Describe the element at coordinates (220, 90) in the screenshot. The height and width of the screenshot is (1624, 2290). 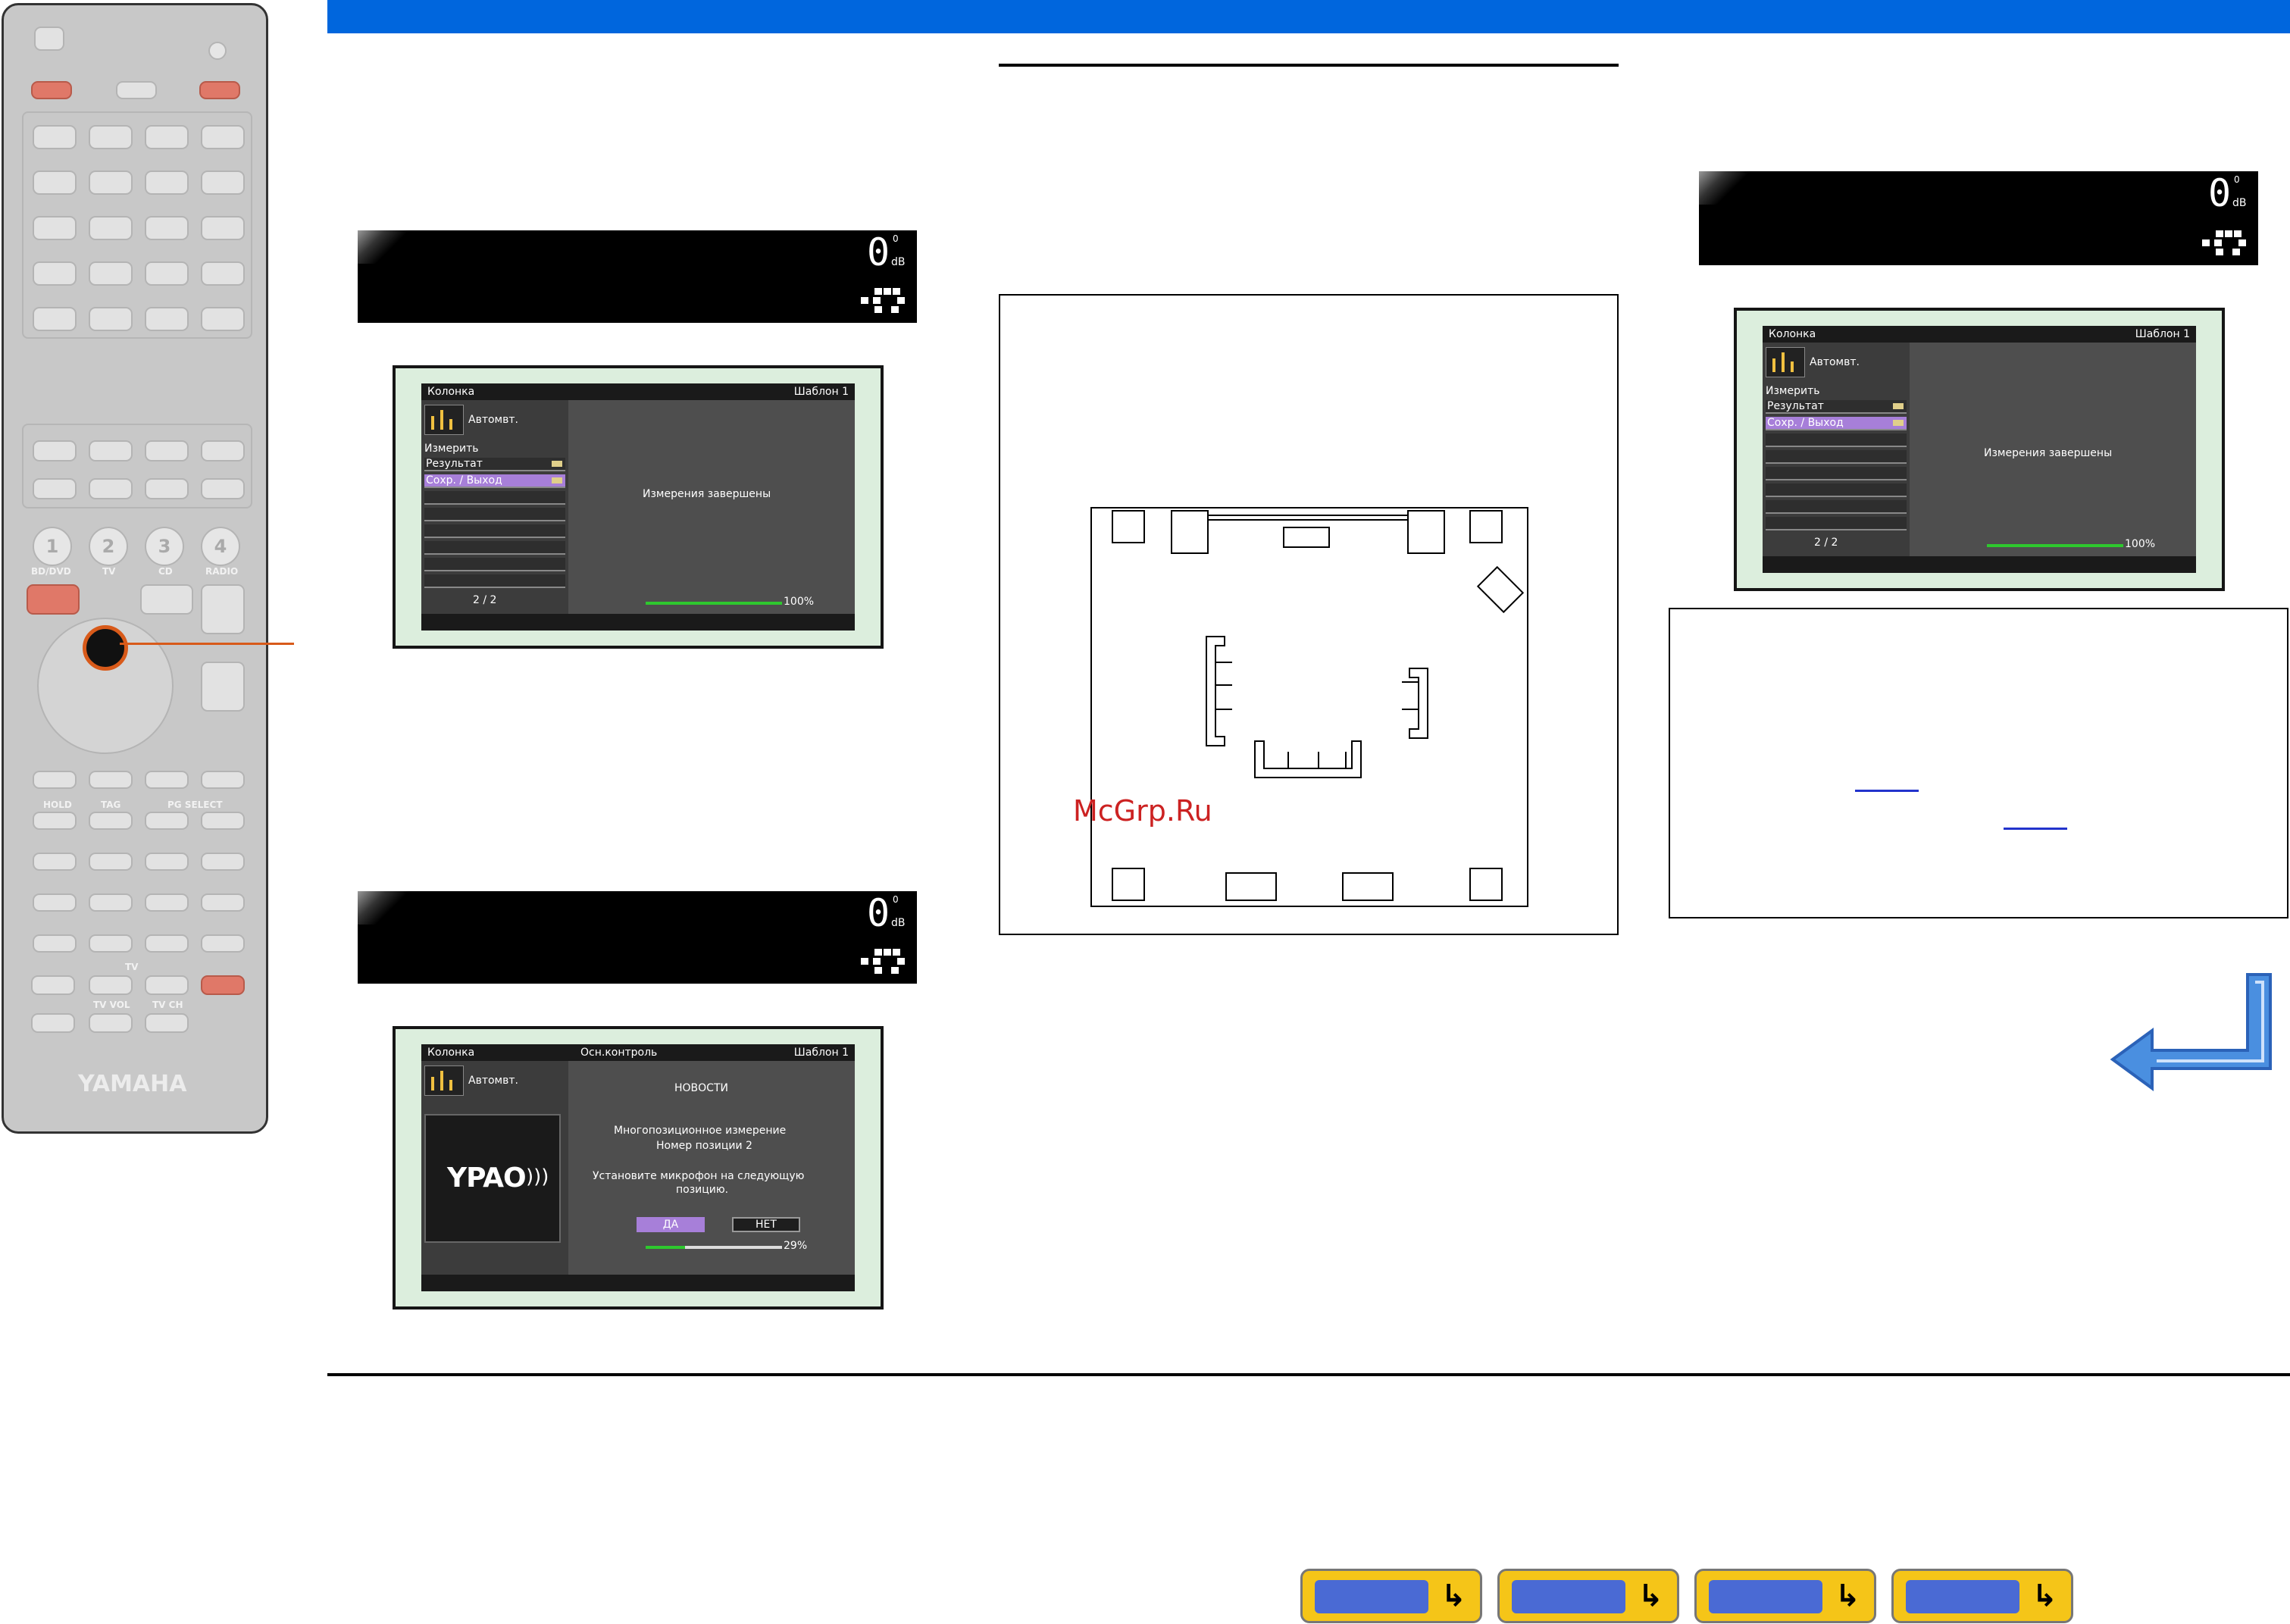
I see `power-button-right` at that location.